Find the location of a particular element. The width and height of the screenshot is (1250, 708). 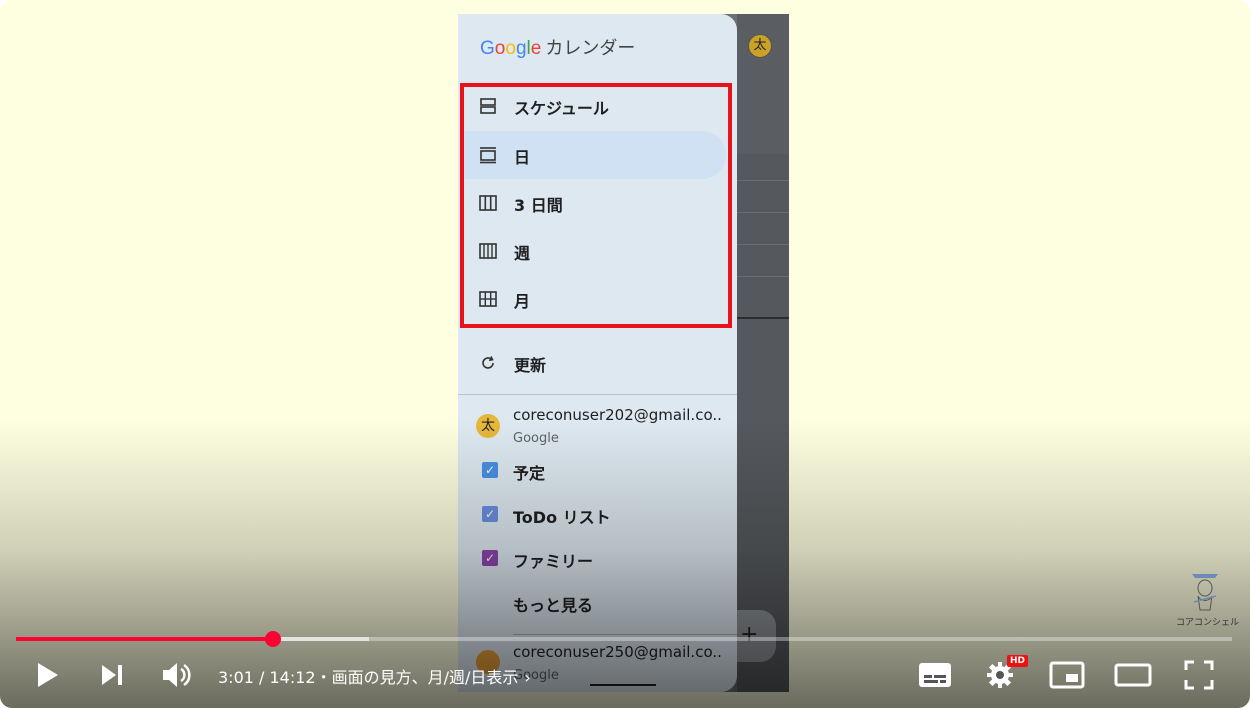

miniplayer-icon is located at coordinates (1067, 675).